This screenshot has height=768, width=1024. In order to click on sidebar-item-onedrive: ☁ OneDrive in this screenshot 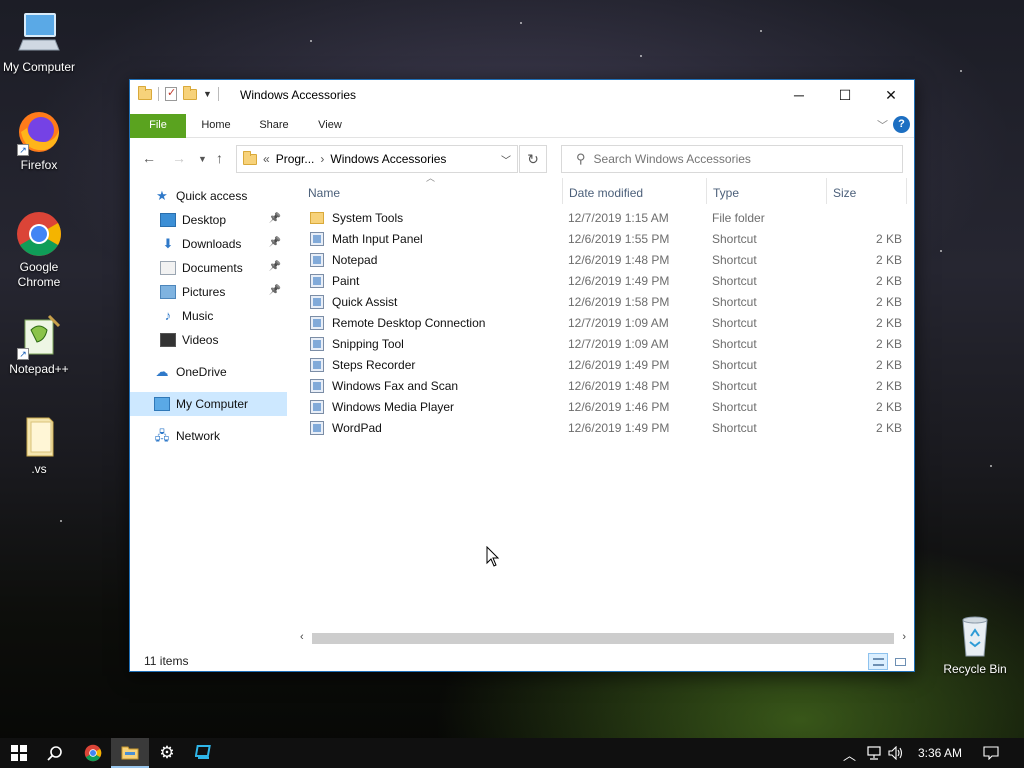, I will do `click(208, 372)`.